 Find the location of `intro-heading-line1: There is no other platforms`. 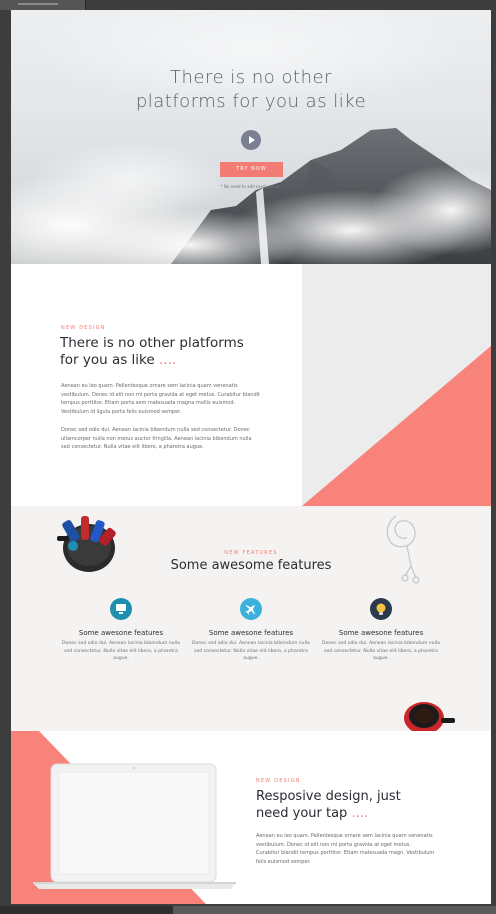

intro-heading-line1: There is no other platforms is located at coordinates (152, 343).